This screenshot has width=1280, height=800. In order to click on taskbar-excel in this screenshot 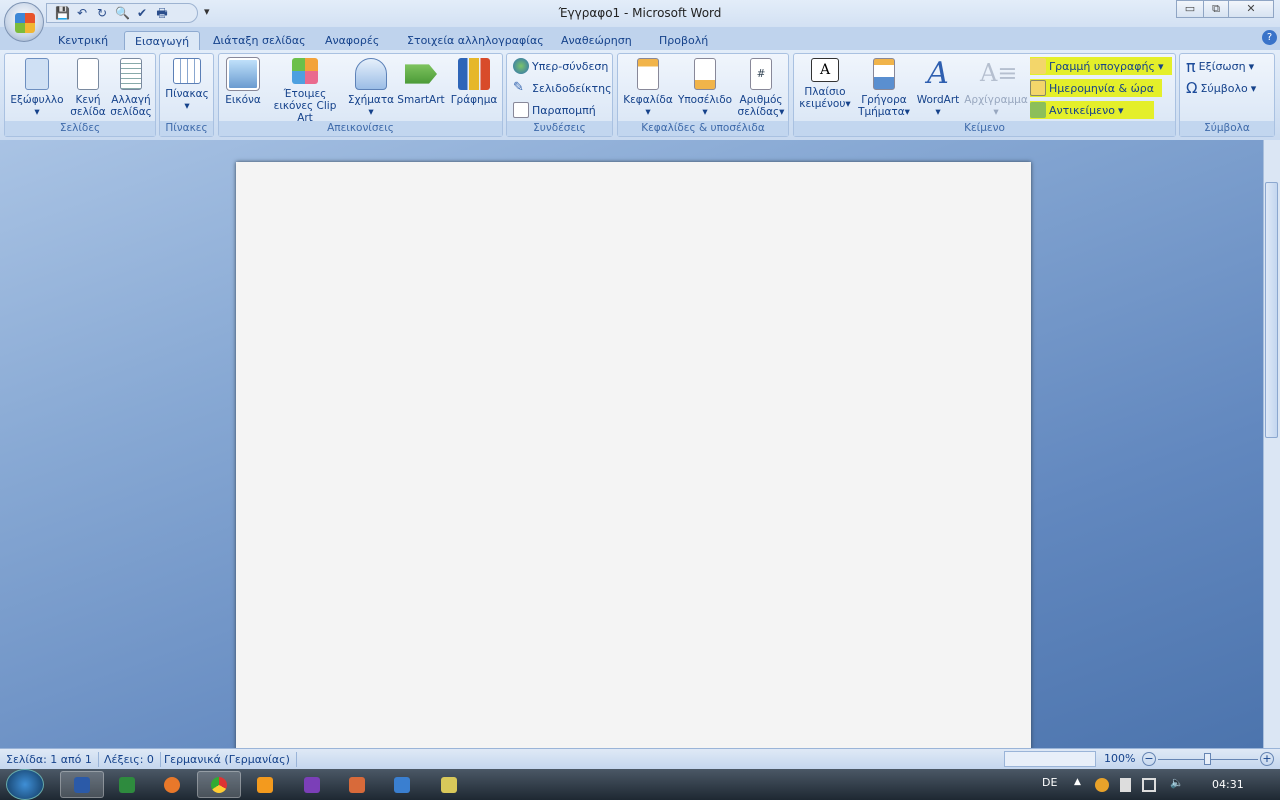, I will do `click(127, 784)`.